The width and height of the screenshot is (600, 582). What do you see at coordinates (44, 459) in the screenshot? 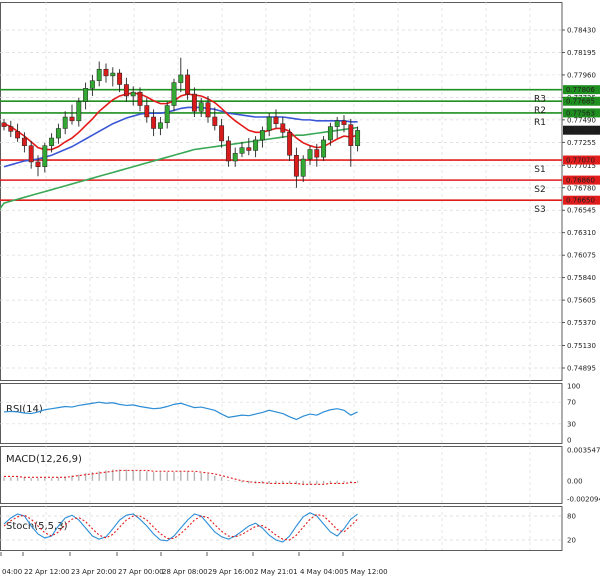
I see `macd-label: MACD(12,26,9)` at bounding box center [44, 459].